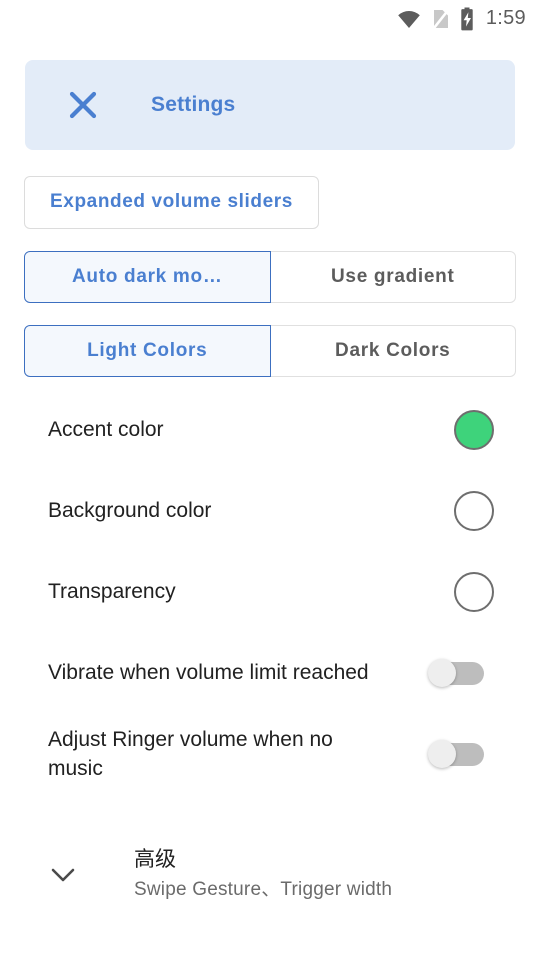  I want to click on no-sim-icon, so click(440, 19).